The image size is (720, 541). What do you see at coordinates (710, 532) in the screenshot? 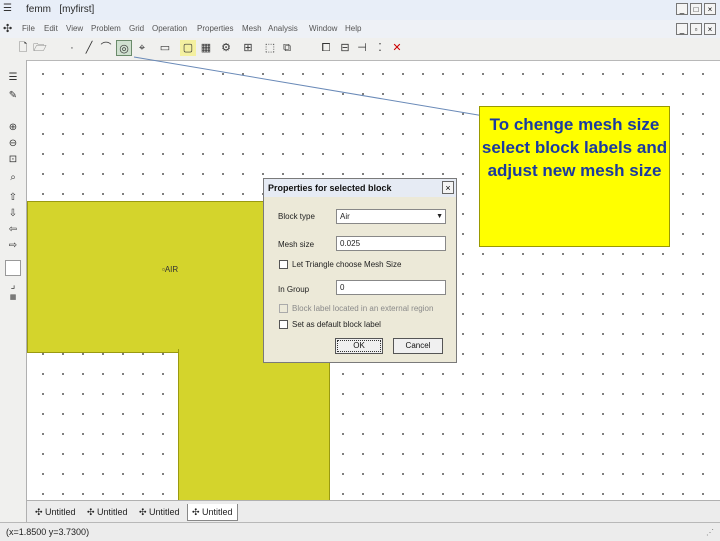
I see `resize-grip-icon: ⋰` at bounding box center [710, 532].